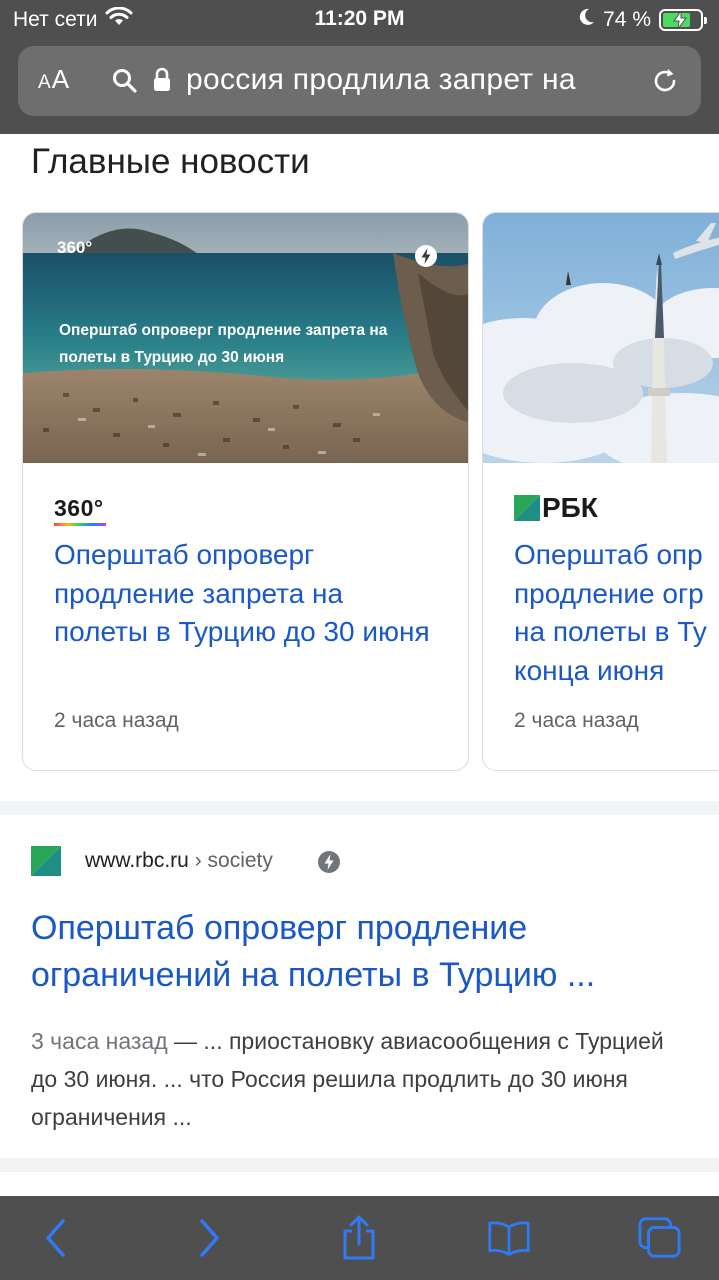 Image resolution: width=719 pixels, height=1280 pixels. Describe the element at coordinates (359, 20) in the screenshot. I see `status-bar: Нет сети 11:20 PM 74 %` at that location.